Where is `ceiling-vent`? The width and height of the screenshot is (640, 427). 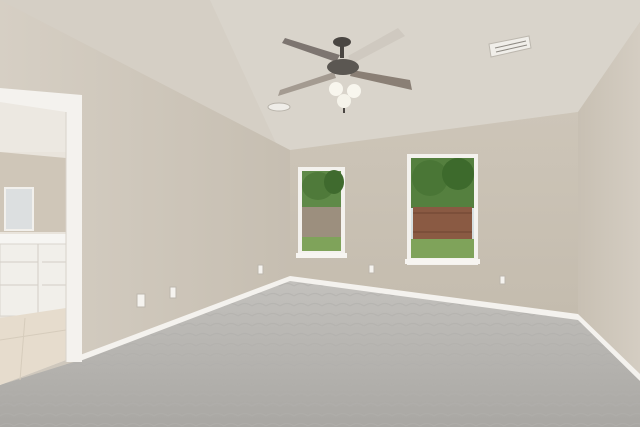
ceiling-vent is located at coordinates (279, 107).